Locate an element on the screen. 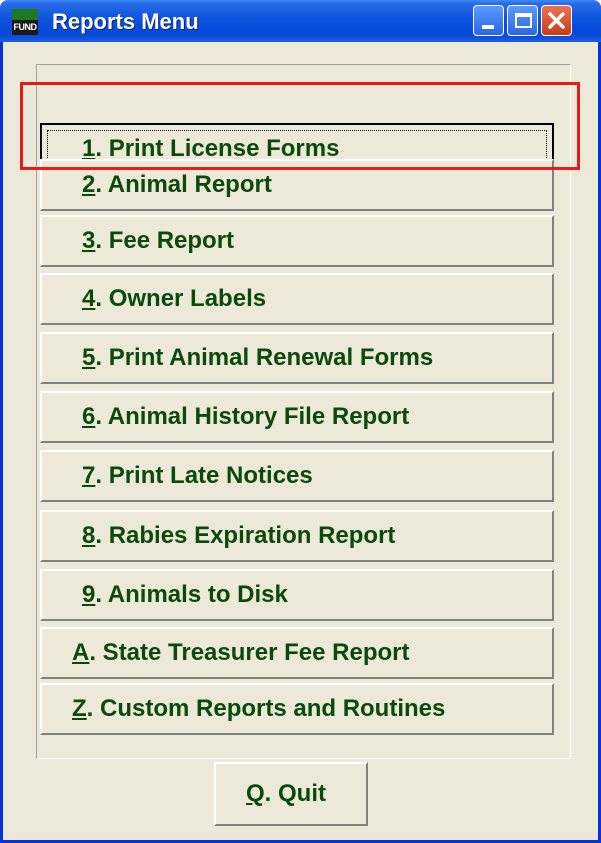 The height and width of the screenshot is (843, 601). owner-labels-button: 4. Owner Labels is located at coordinates (297, 299).